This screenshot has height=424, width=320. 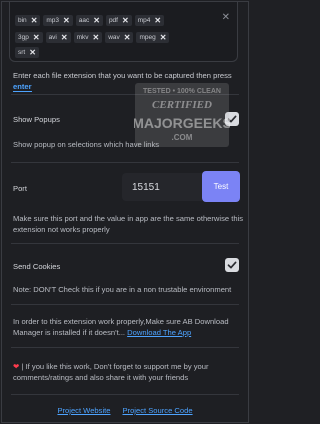 I want to click on extension-tag-label: 3gp, so click(x=23, y=37).